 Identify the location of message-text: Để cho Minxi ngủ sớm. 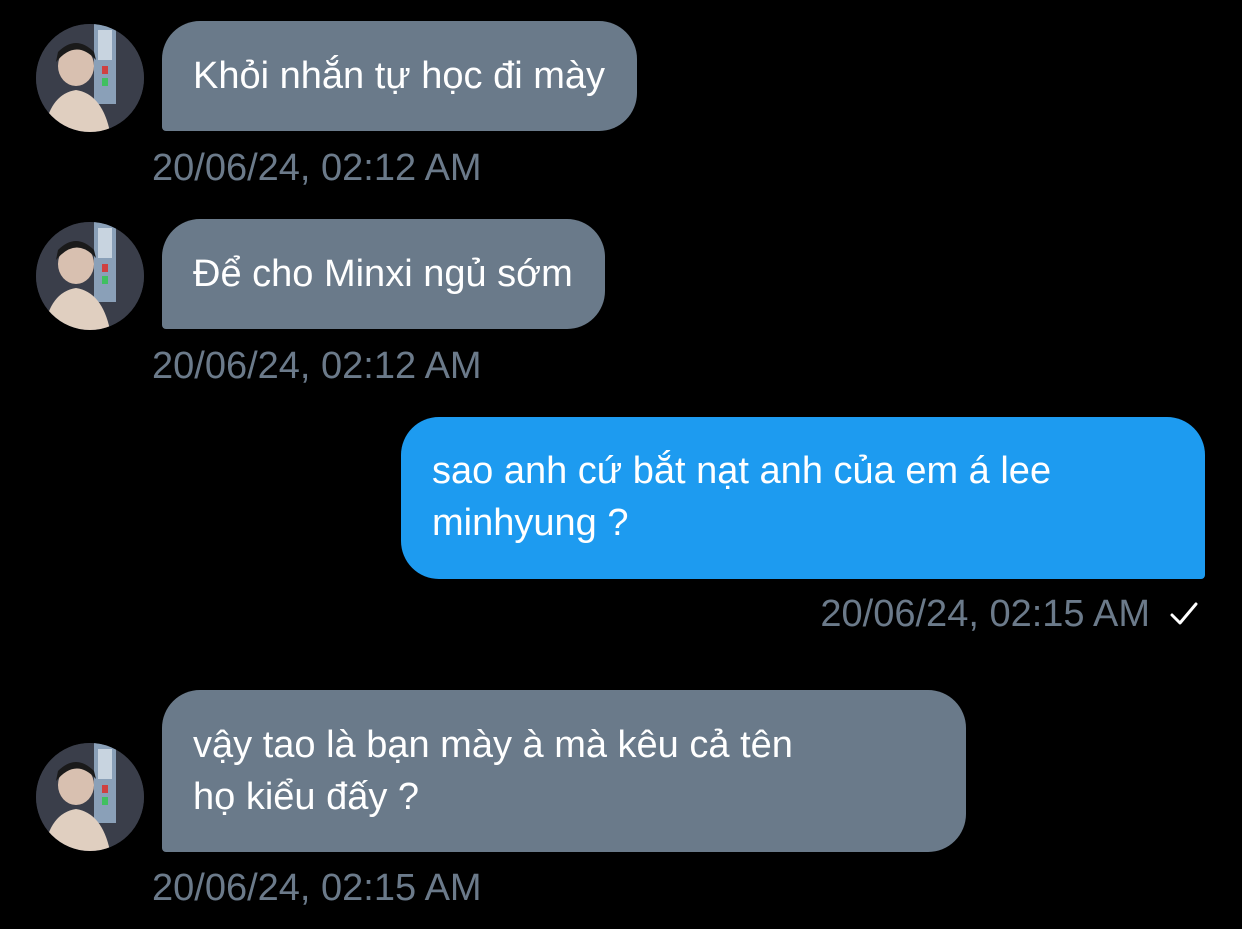
(383, 274).